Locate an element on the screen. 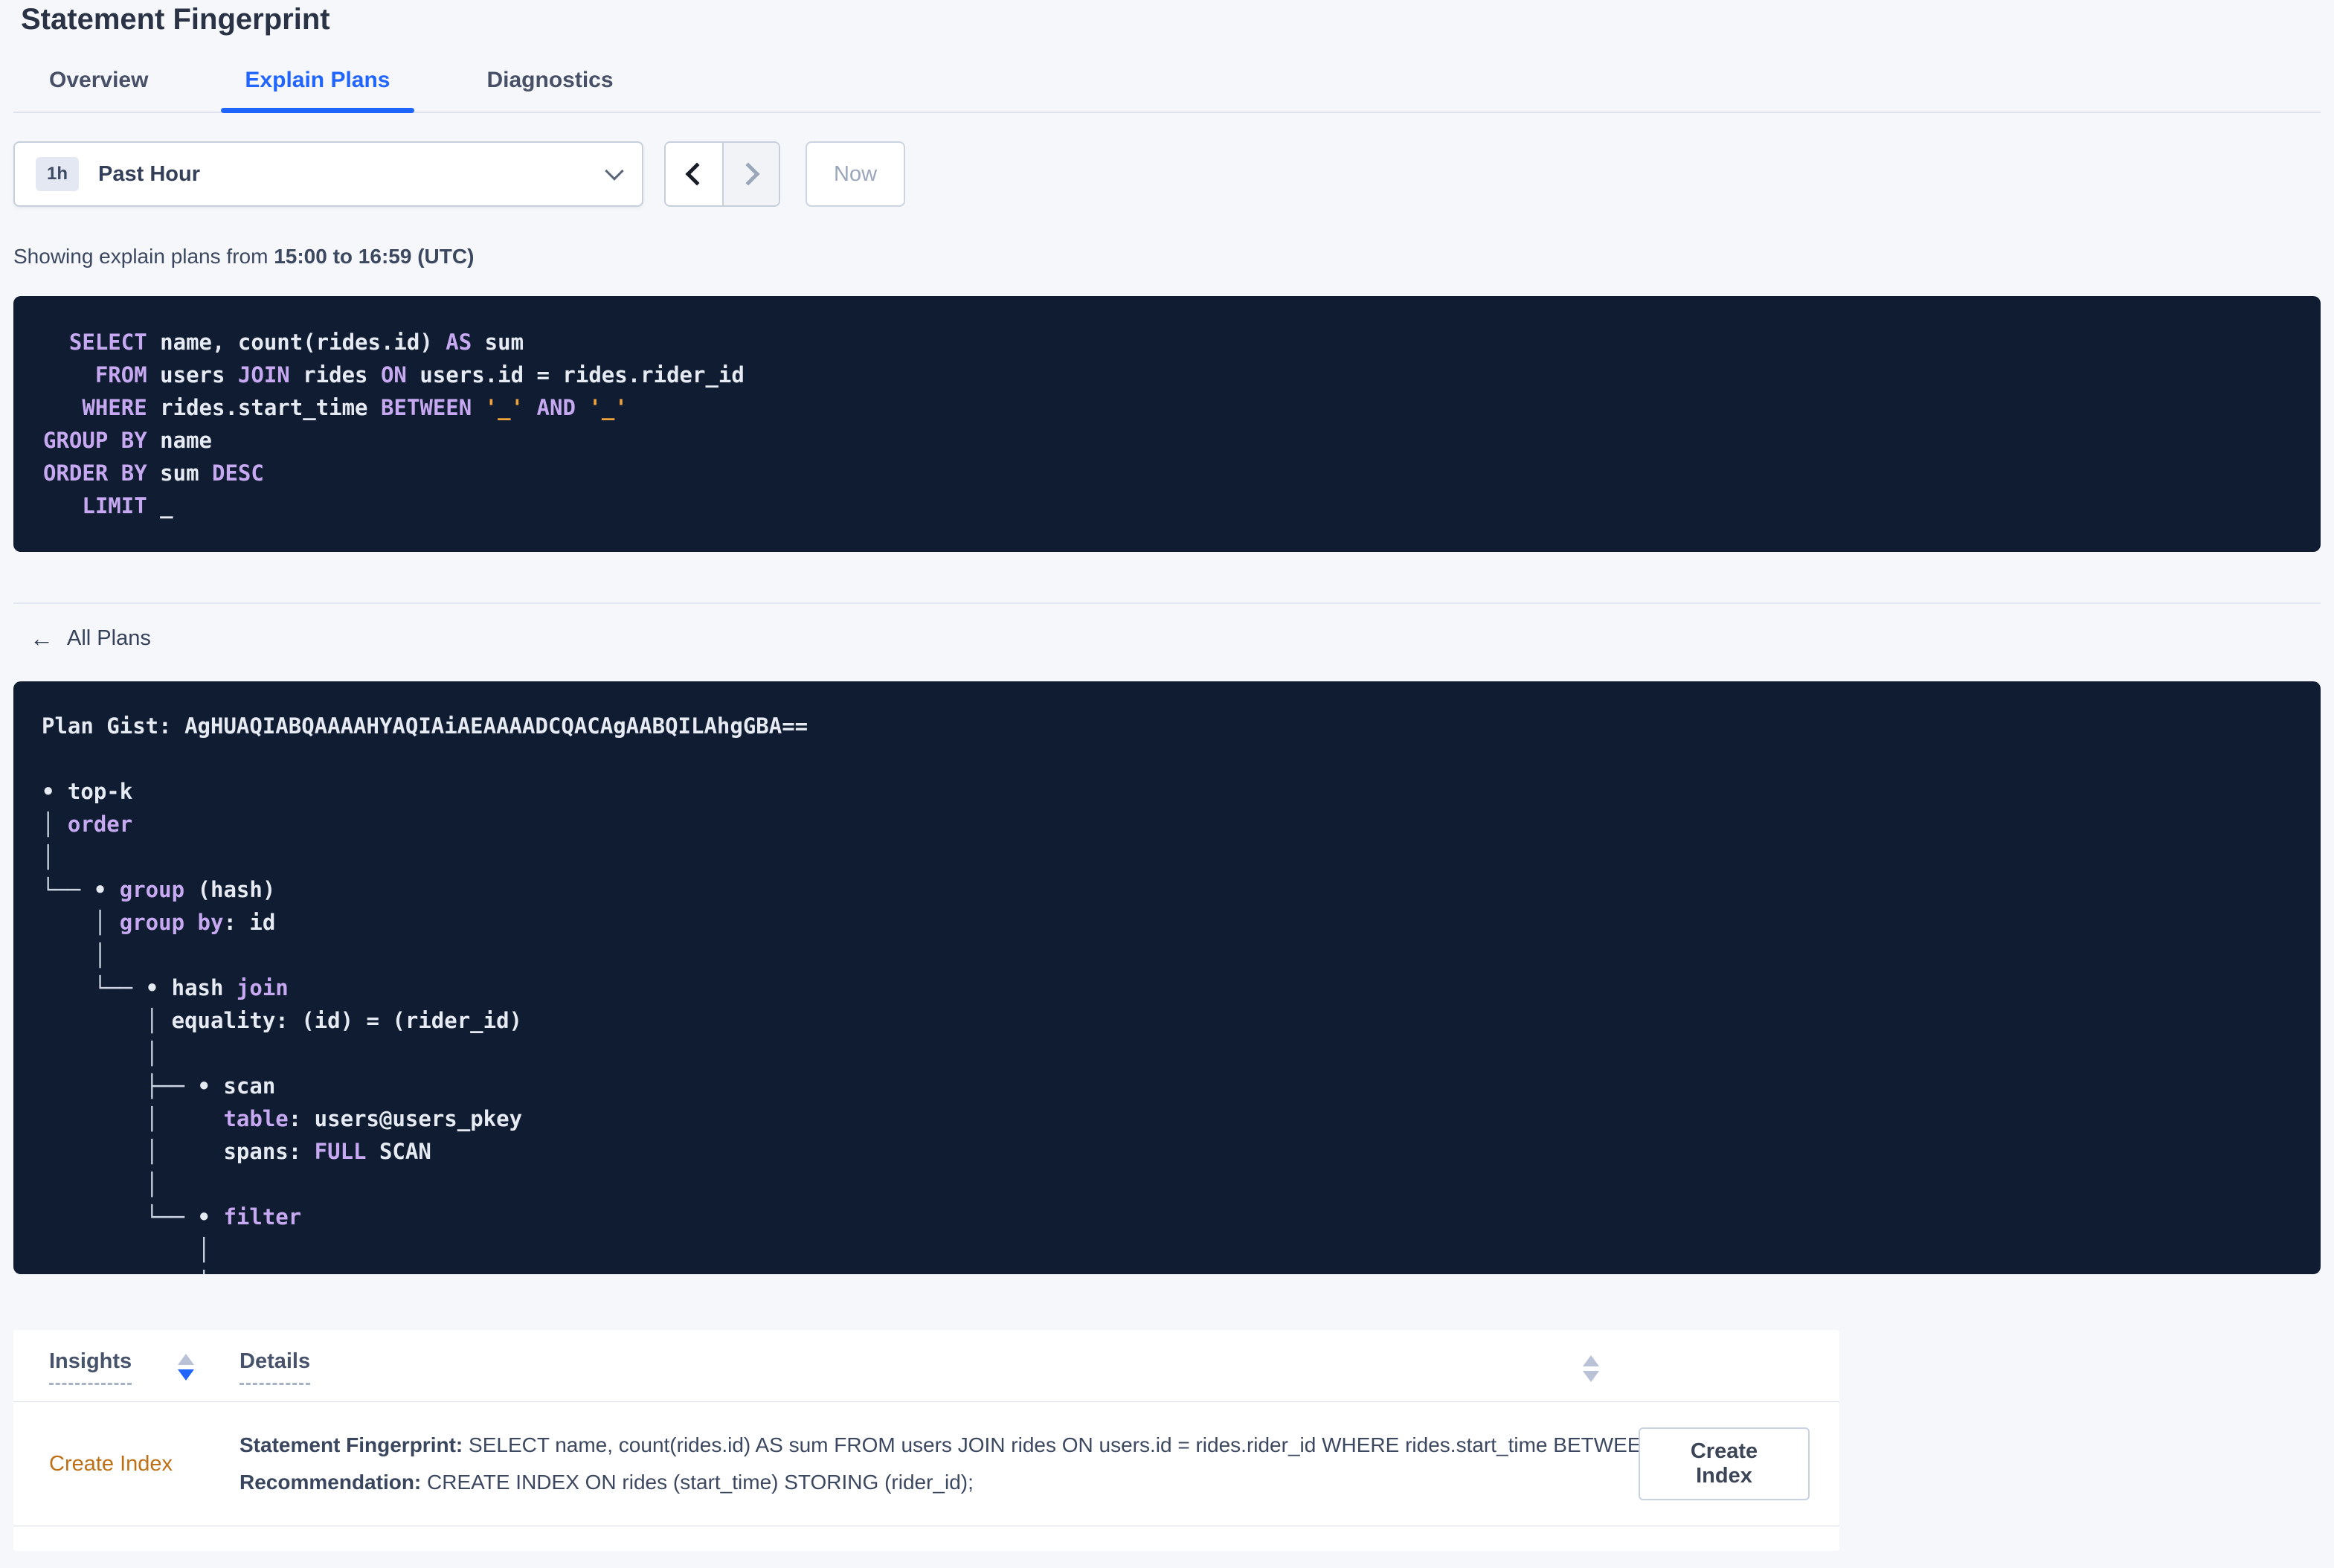  card-footer is located at coordinates (926, 1539).